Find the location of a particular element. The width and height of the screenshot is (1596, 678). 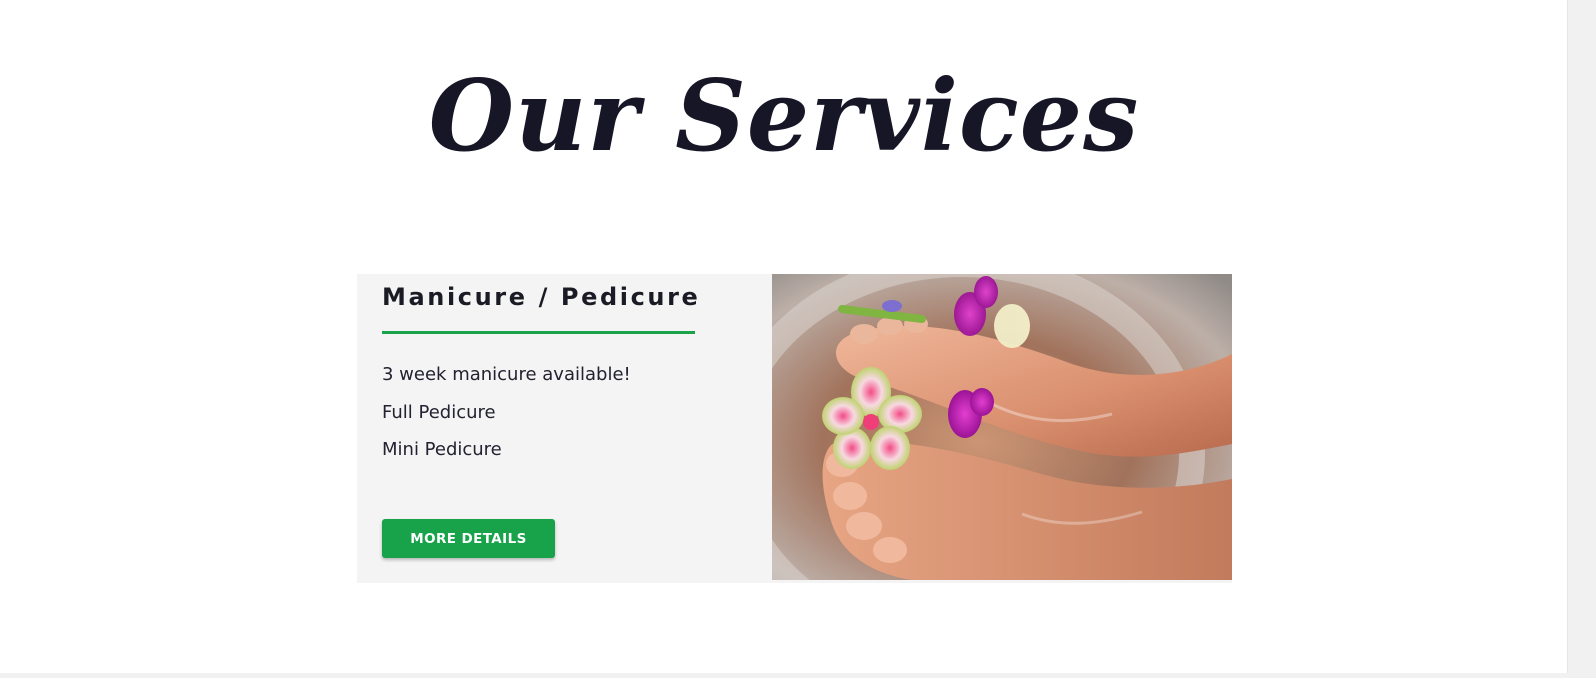

service-card-heading: Manicure / Pedicure is located at coordinates (541, 297).